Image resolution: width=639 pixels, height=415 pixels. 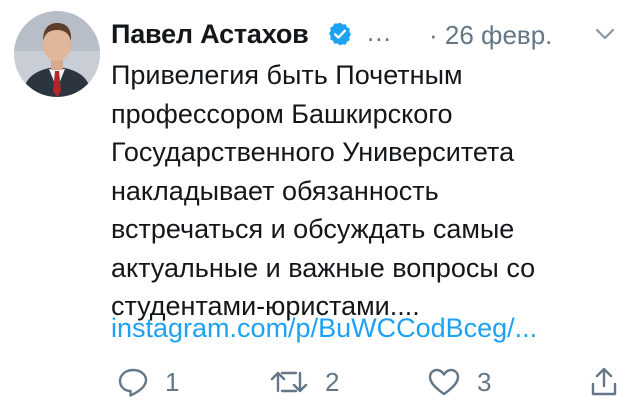 What do you see at coordinates (364, 34) in the screenshot?
I see `tweet-header: Павел Астахов ... · 26 февр.` at bounding box center [364, 34].